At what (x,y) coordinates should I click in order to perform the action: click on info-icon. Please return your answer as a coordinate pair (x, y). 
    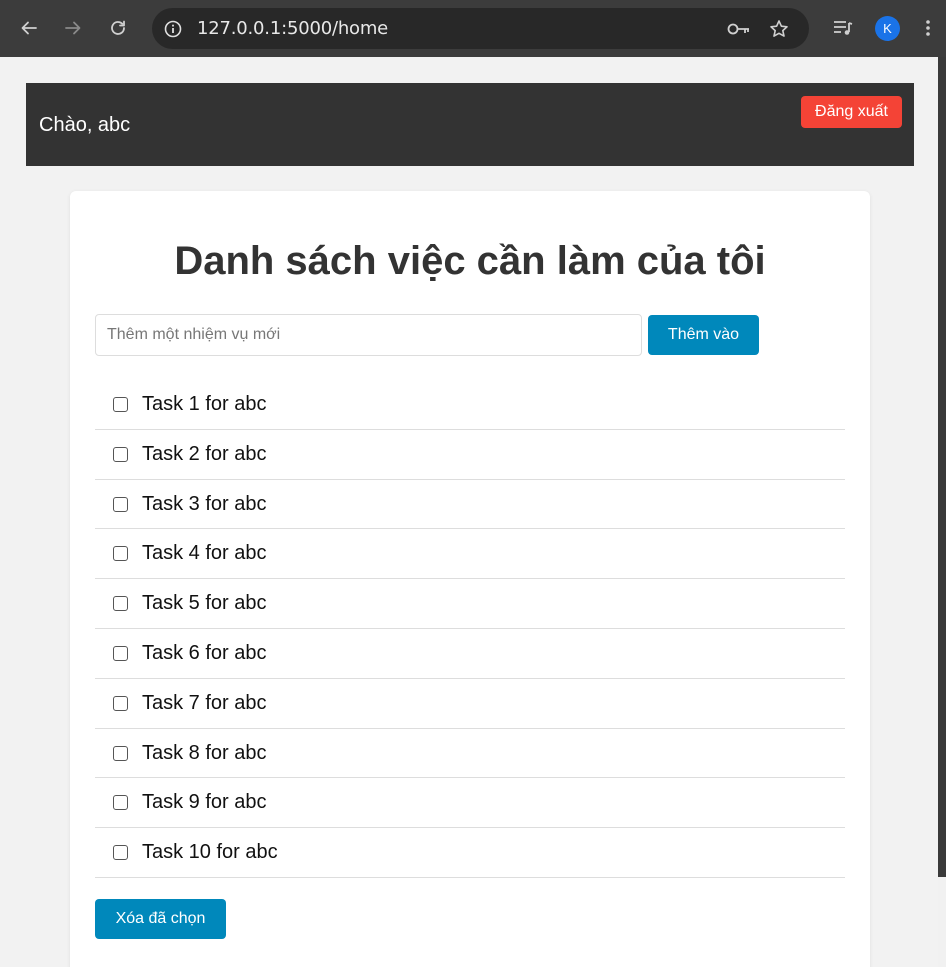
    Looking at the image, I should click on (172, 28).